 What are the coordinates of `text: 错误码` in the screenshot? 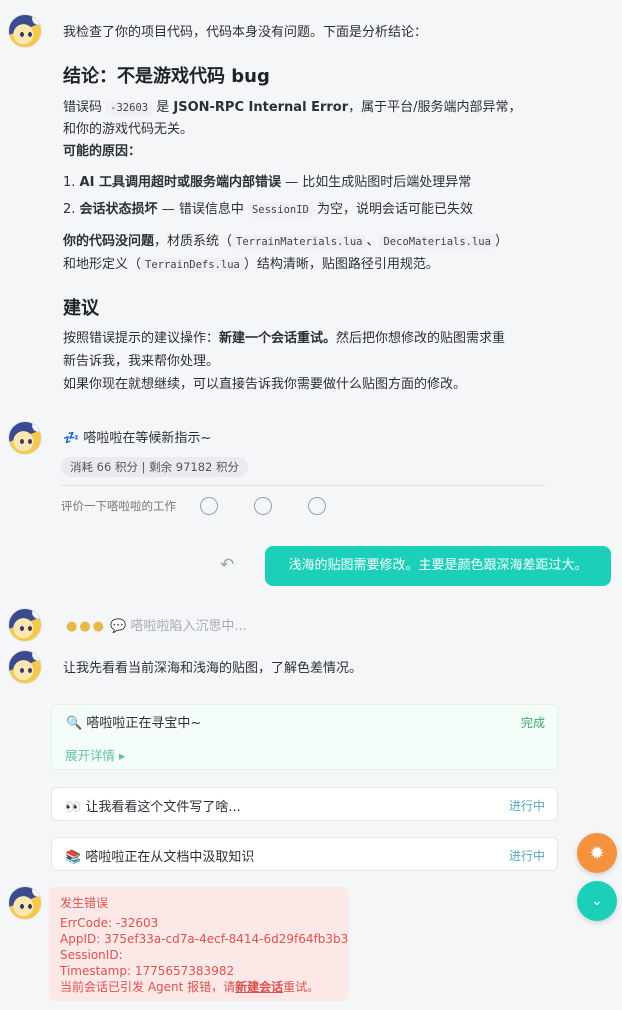 It's located at (83, 107).